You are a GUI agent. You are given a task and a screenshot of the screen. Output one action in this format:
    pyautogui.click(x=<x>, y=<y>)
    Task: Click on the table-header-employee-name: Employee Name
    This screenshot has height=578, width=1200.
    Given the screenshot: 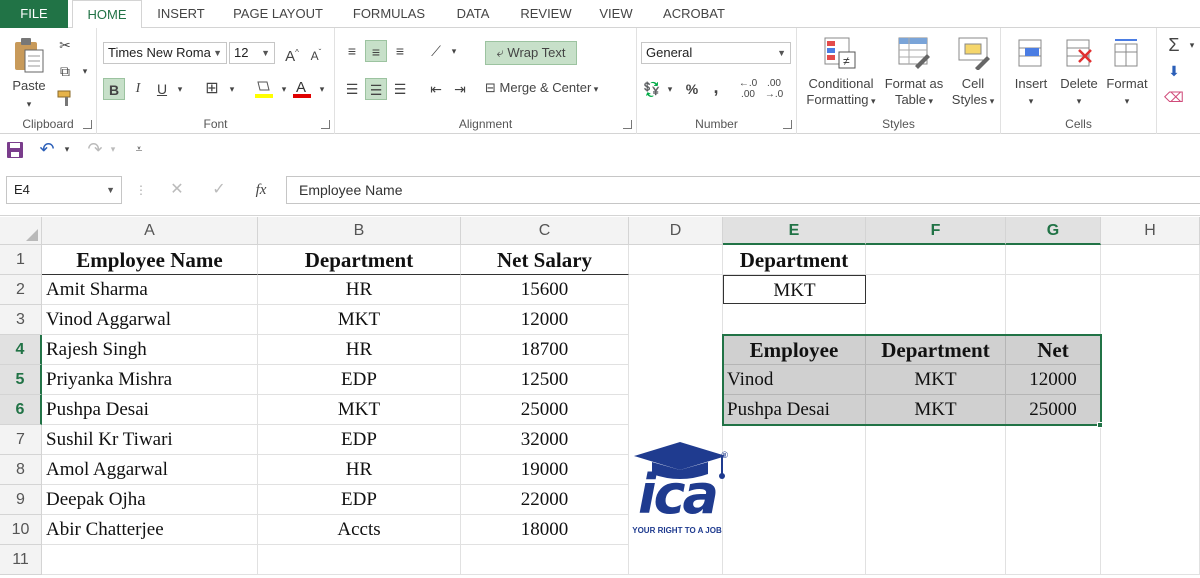 What is the action you would take?
    pyautogui.click(x=150, y=260)
    